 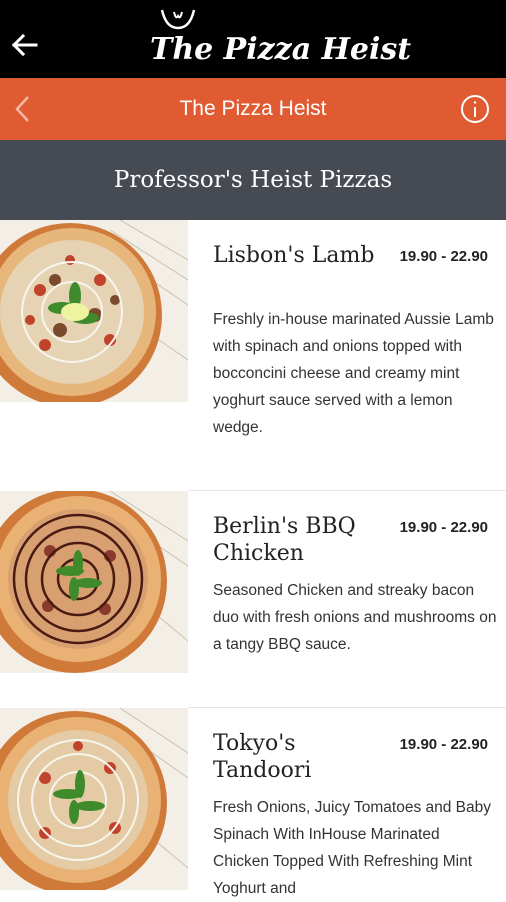 I want to click on section-title: Professor's Heist Pizzas, so click(x=253, y=180).